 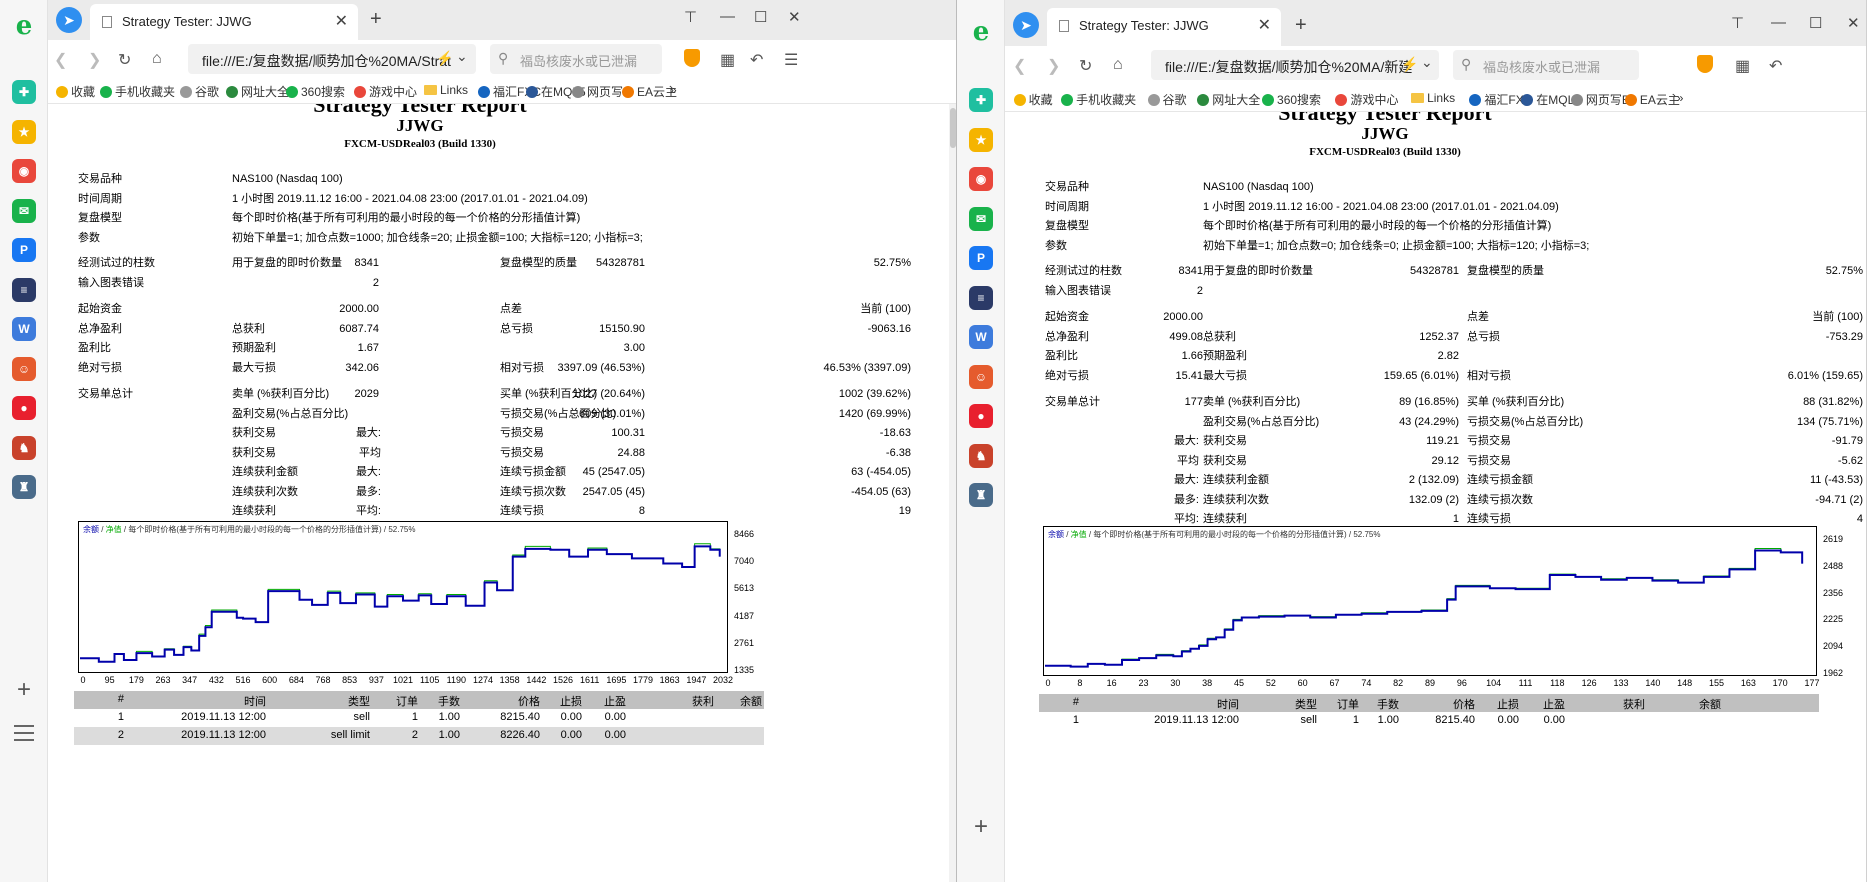 What do you see at coordinates (791, 60) in the screenshot?
I see `more-menu-icon: ☰` at bounding box center [791, 60].